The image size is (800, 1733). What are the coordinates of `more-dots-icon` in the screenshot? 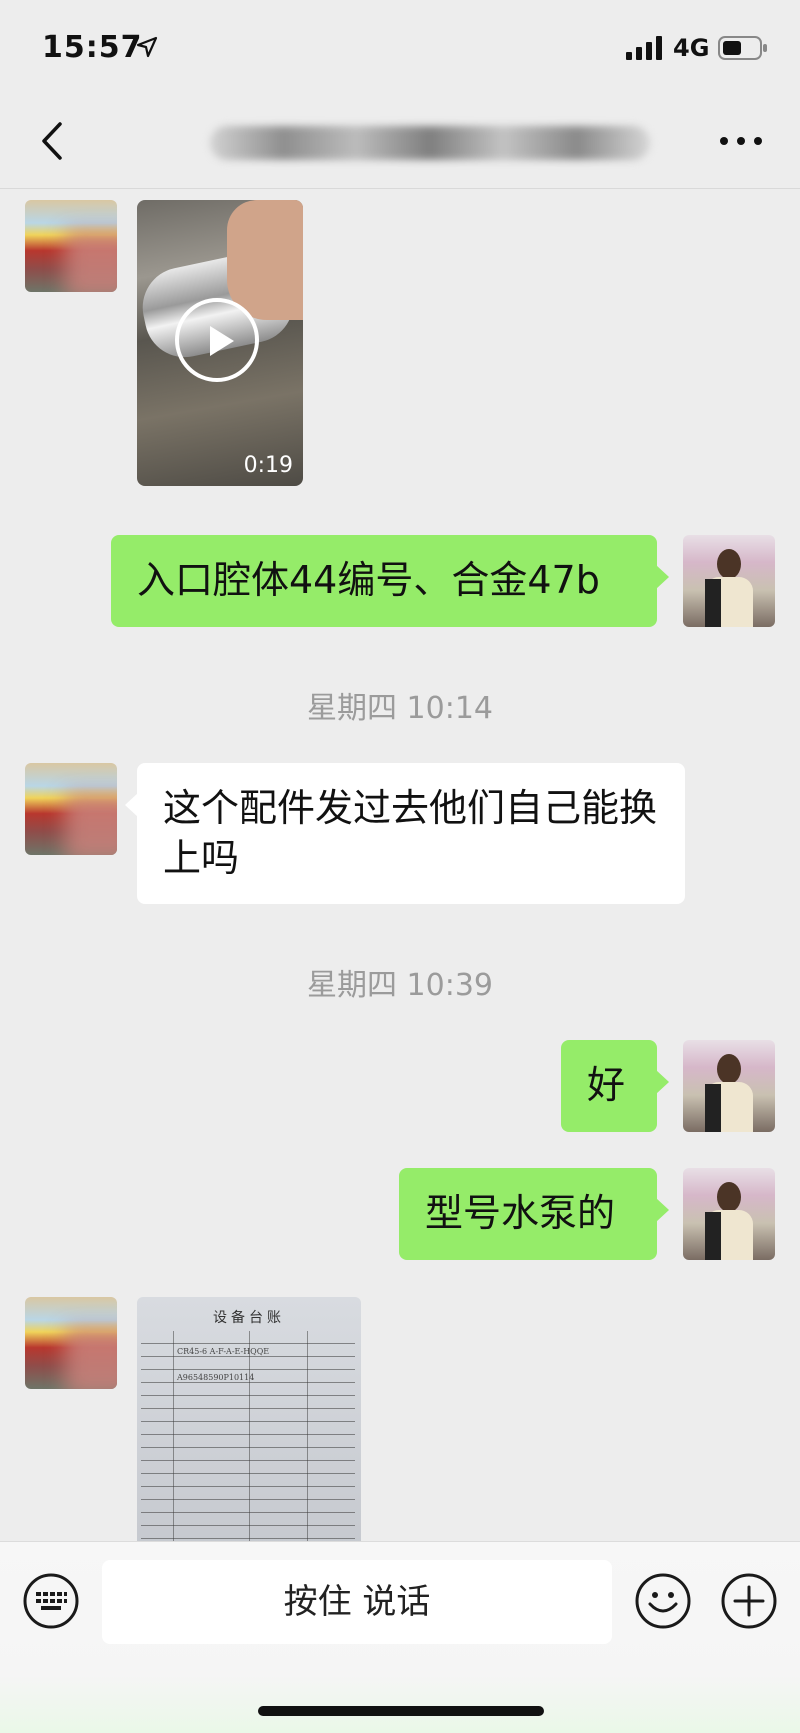 It's located at (741, 141).